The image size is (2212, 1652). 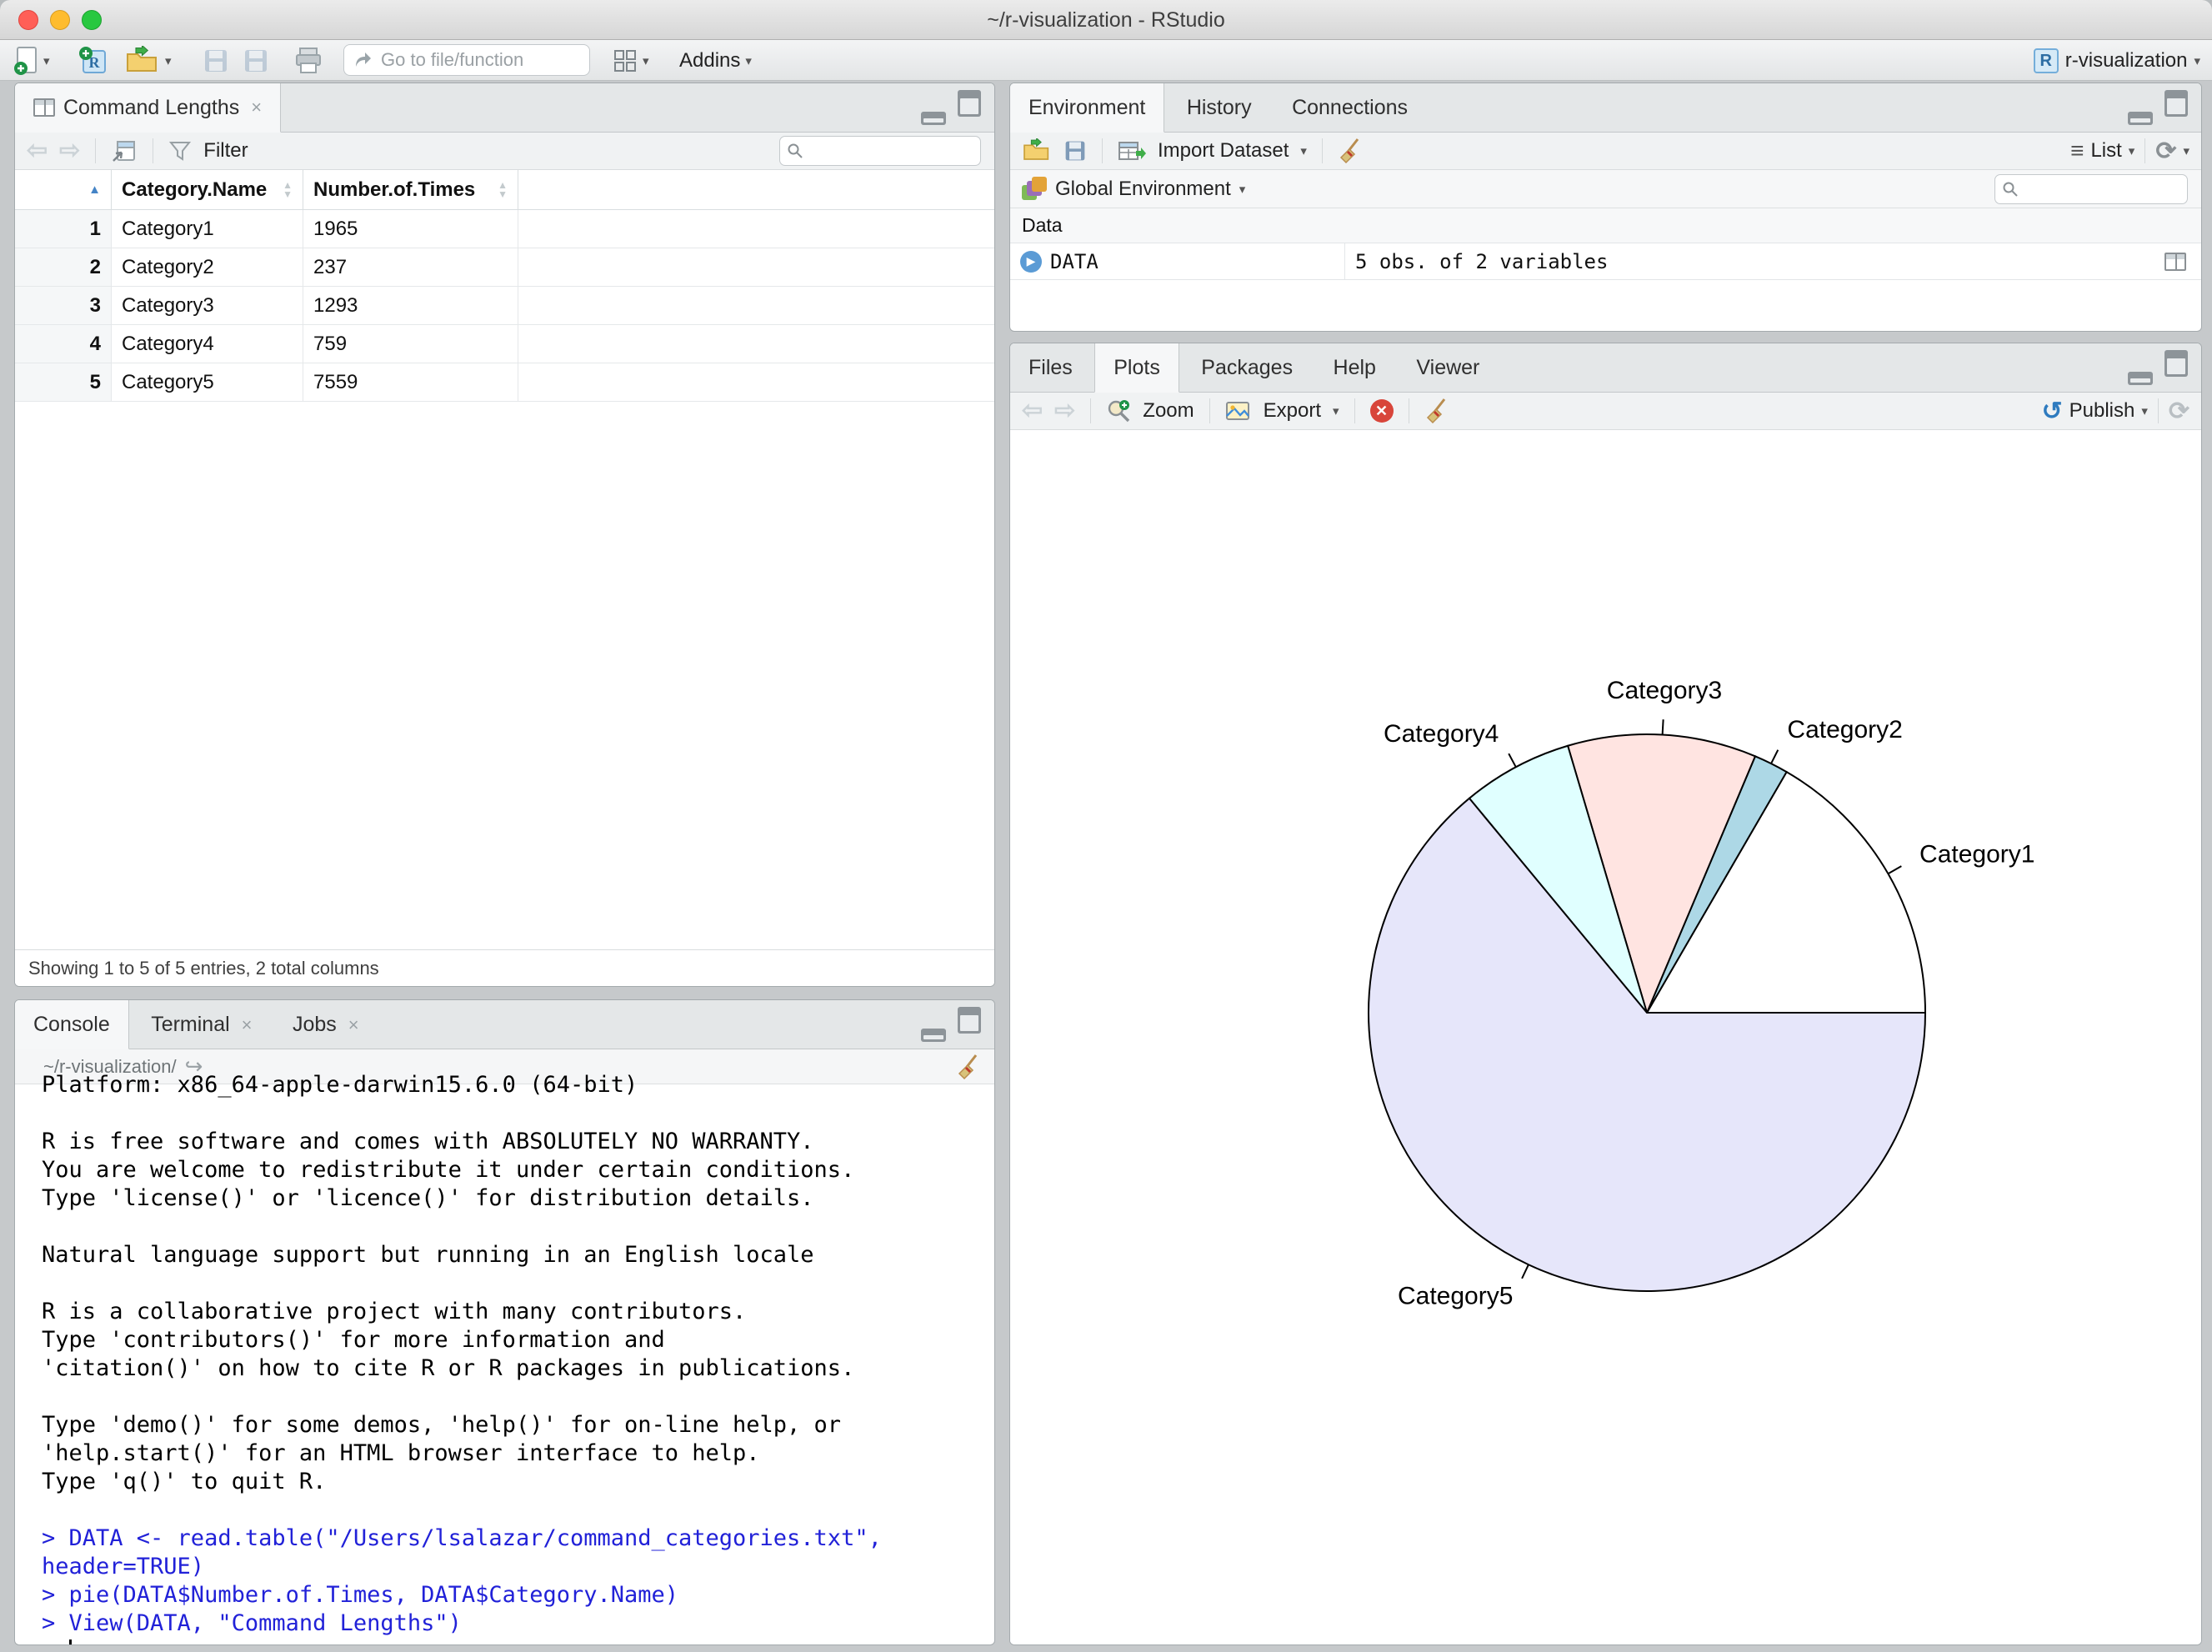 What do you see at coordinates (1223, 151) in the screenshot?
I see `import-dataset-button: Import Dataset` at bounding box center [1223, 151].